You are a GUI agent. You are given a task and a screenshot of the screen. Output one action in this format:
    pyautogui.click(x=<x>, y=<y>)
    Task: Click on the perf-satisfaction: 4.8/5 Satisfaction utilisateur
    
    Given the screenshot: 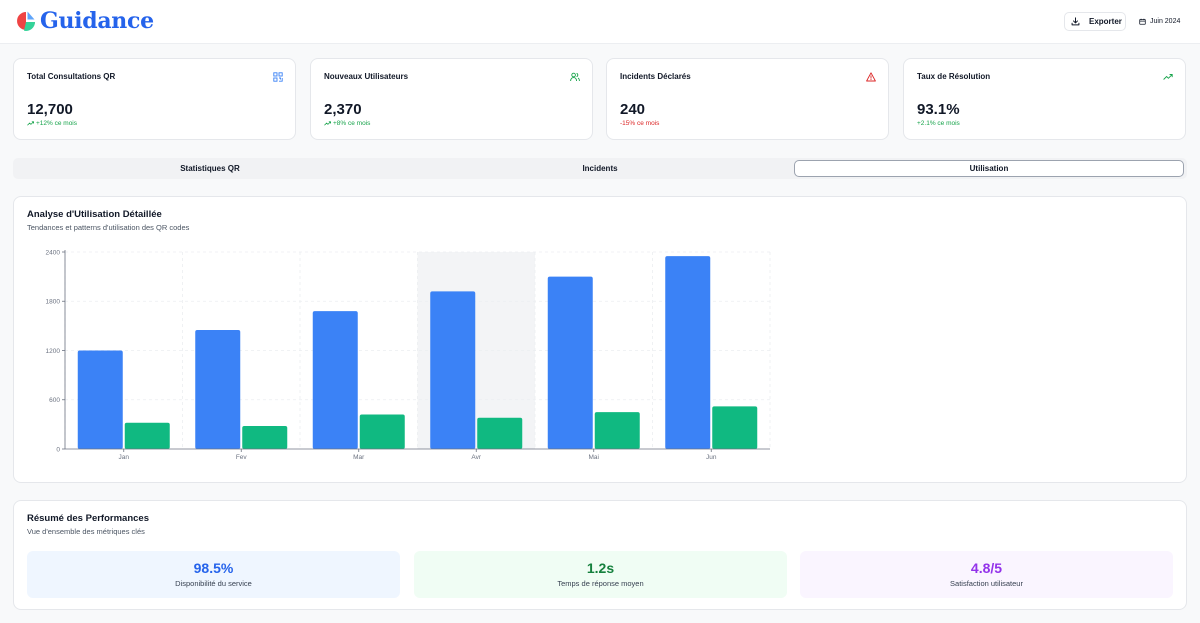 What is the action you would take?
    pyautogui.click(x=986, y=574)
    